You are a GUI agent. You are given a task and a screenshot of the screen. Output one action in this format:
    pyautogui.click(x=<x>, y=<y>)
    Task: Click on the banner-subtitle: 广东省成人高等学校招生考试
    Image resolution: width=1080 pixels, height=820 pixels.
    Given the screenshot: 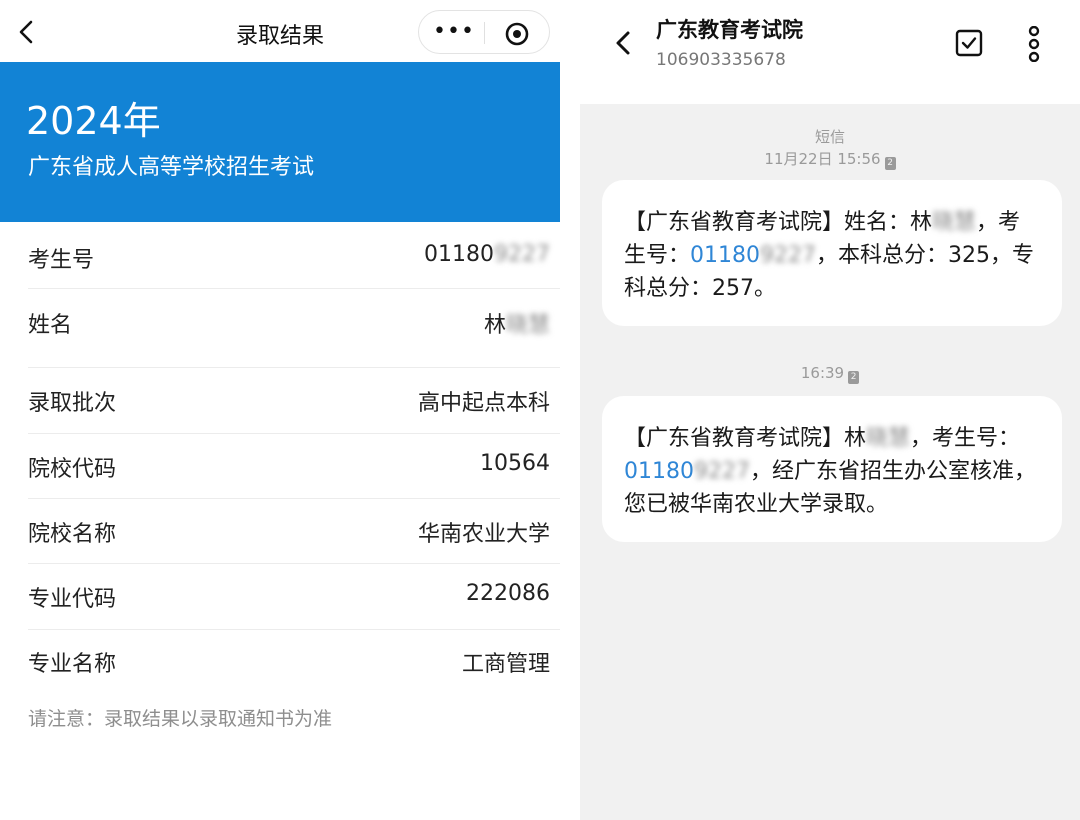 What is the action you would take?
    pyautogui.click(x=171, y=167)
    